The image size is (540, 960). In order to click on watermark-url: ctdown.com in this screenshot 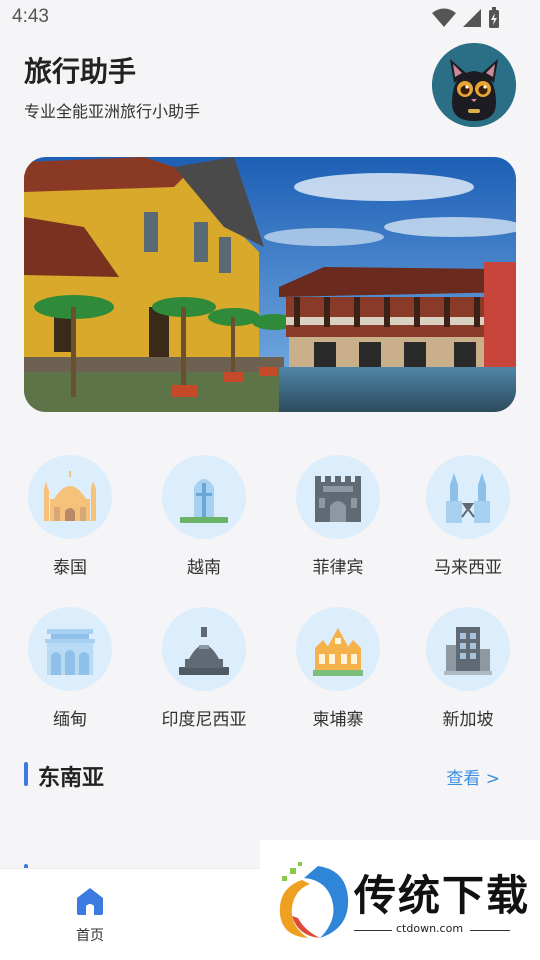, I will do `click(430, 928)`.